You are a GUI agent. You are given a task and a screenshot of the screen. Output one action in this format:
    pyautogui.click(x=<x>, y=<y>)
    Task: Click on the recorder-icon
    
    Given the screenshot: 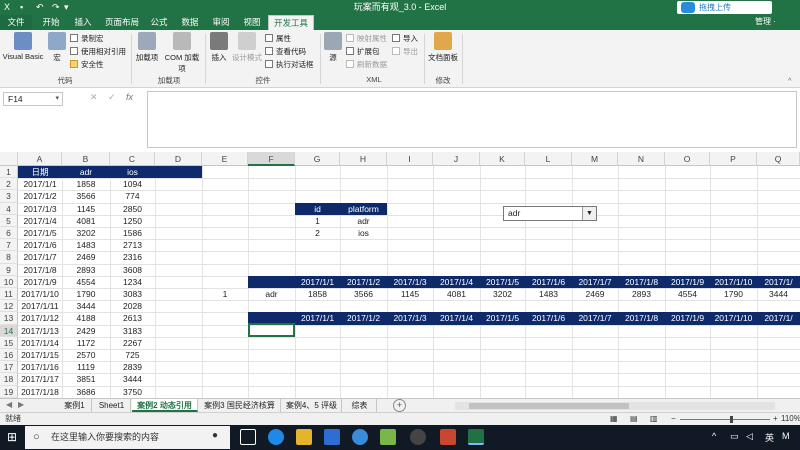 What is the action you would take?
    pyautogui.click(x=418, y=437)
    